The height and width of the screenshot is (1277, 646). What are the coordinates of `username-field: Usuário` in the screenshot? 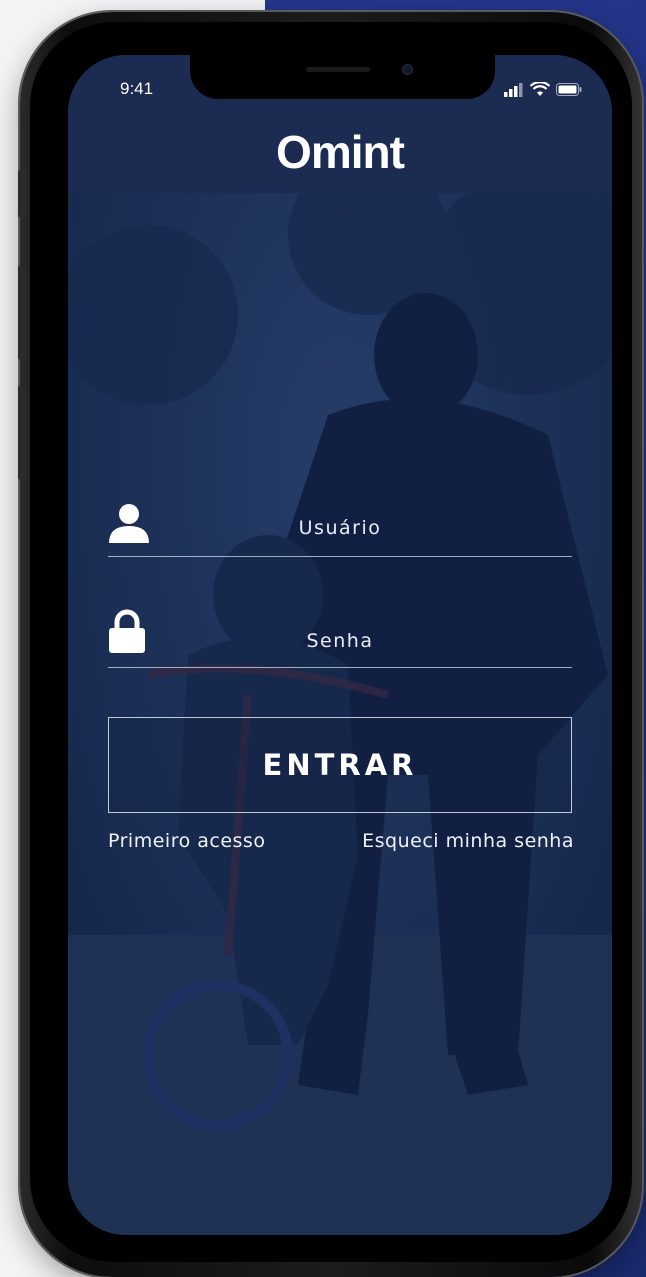 It's located at (340, 528).